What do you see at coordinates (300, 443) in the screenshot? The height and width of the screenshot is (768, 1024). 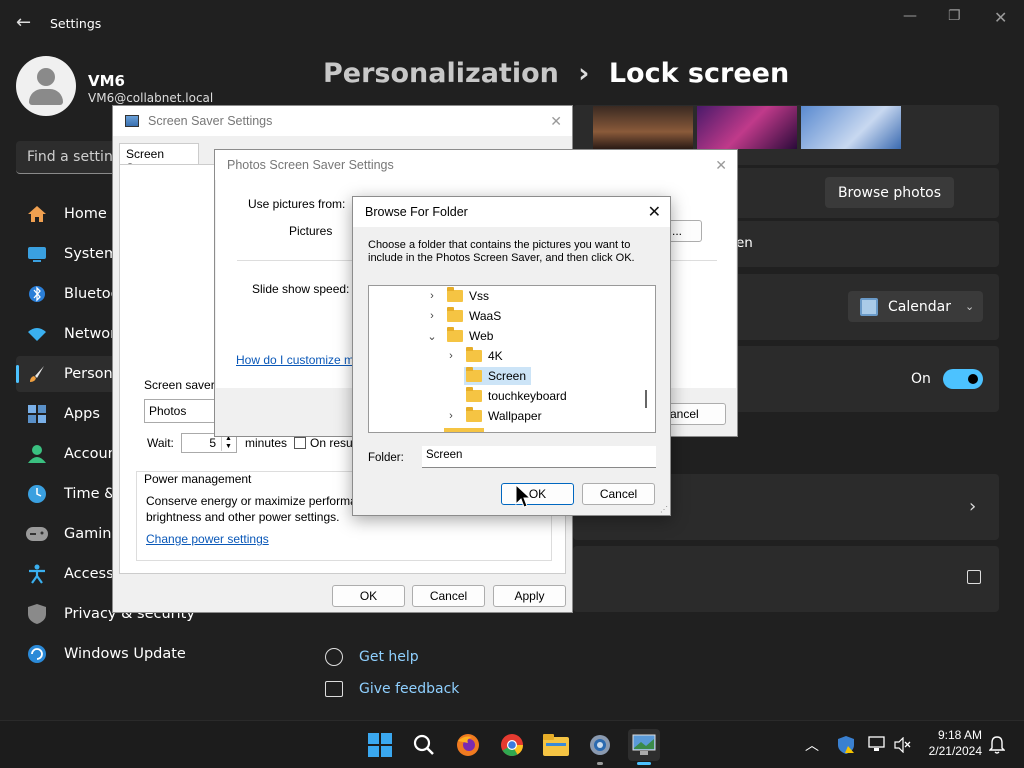 I see `on-resume-checkbox` at bounding box center [300, 443].